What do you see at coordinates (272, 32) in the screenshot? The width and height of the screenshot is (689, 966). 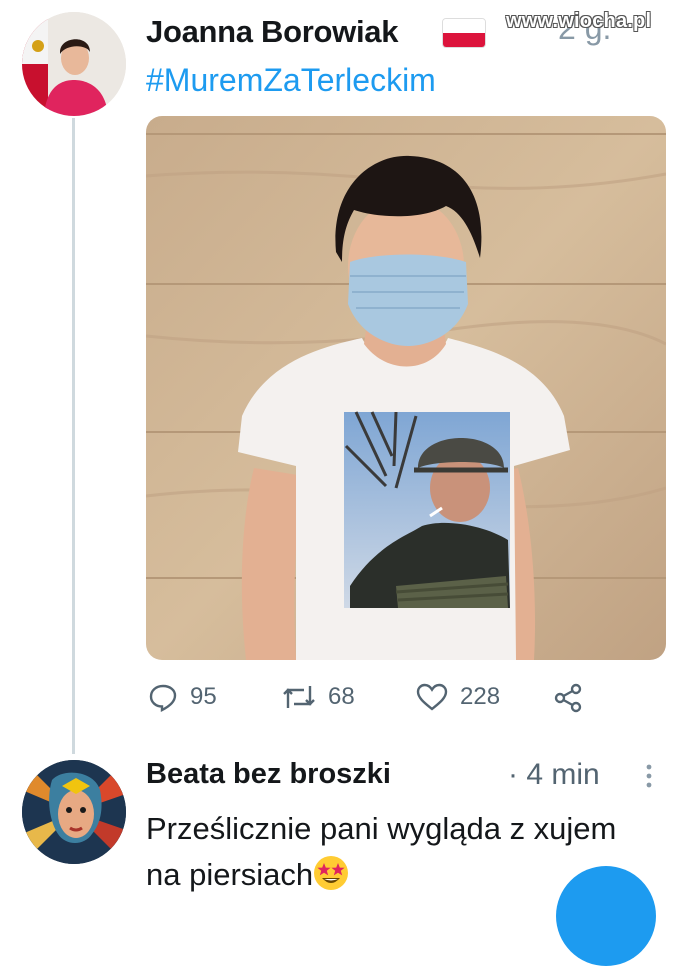 I see `tweet-author-name: Joanna Borowiak` at bounding box center [272, 32].